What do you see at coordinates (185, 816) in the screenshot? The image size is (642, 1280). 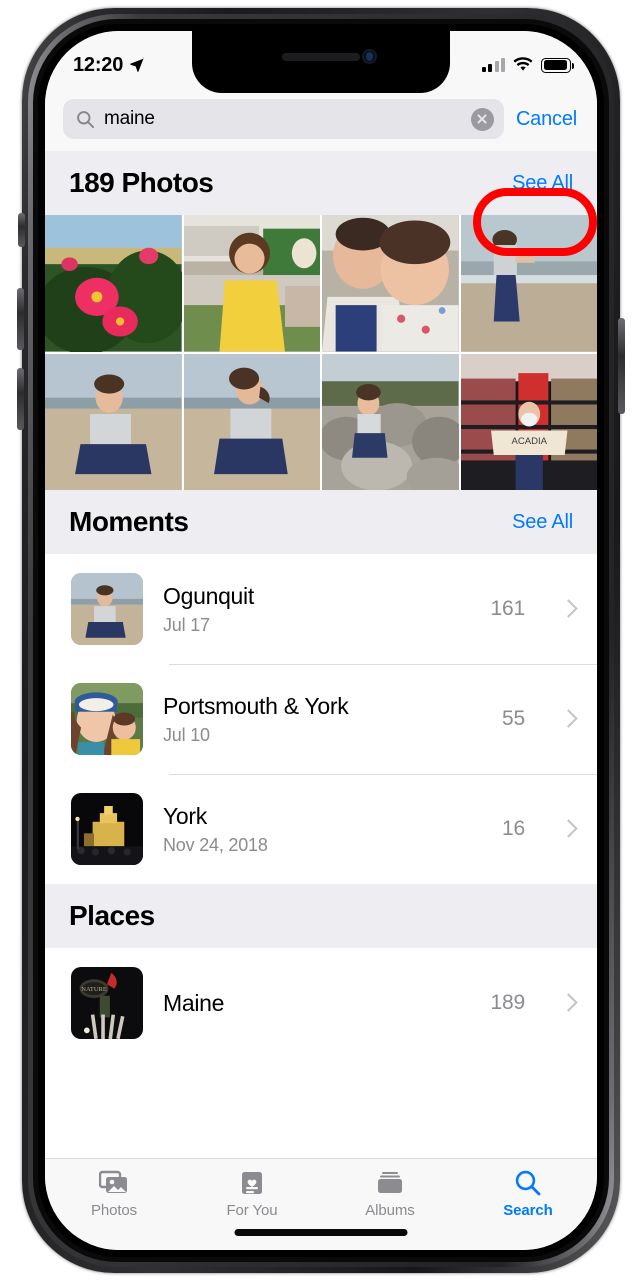 I see `list-item-title: York` at bounding box center [185, 816].